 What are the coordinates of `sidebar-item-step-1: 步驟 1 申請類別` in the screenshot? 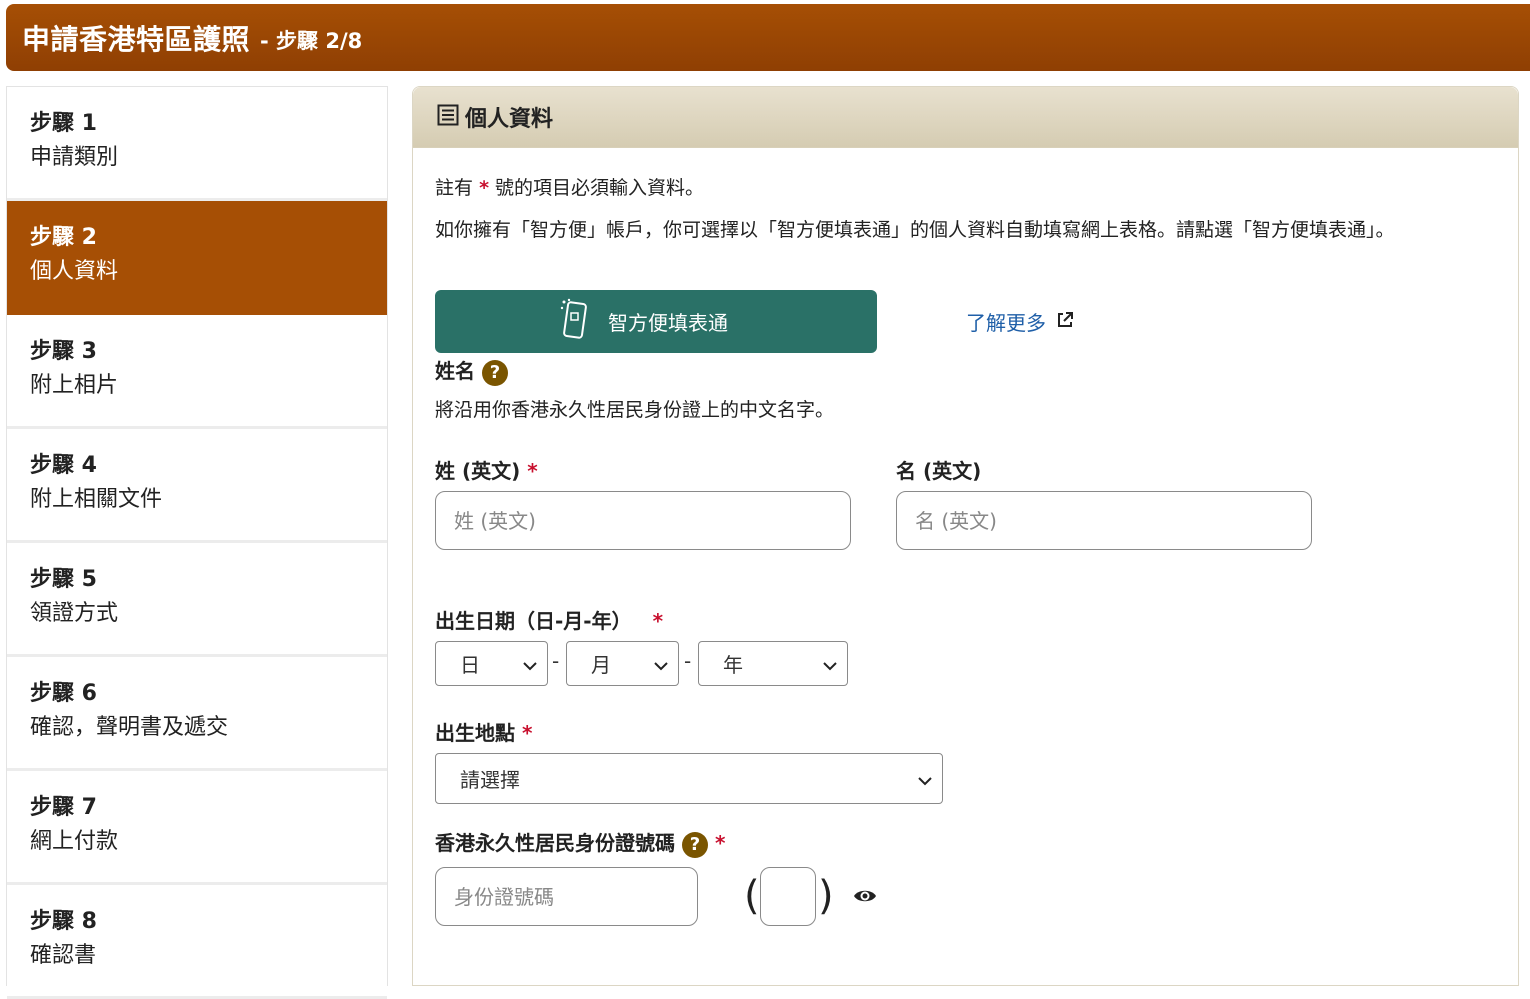 It's located at (197, 144).